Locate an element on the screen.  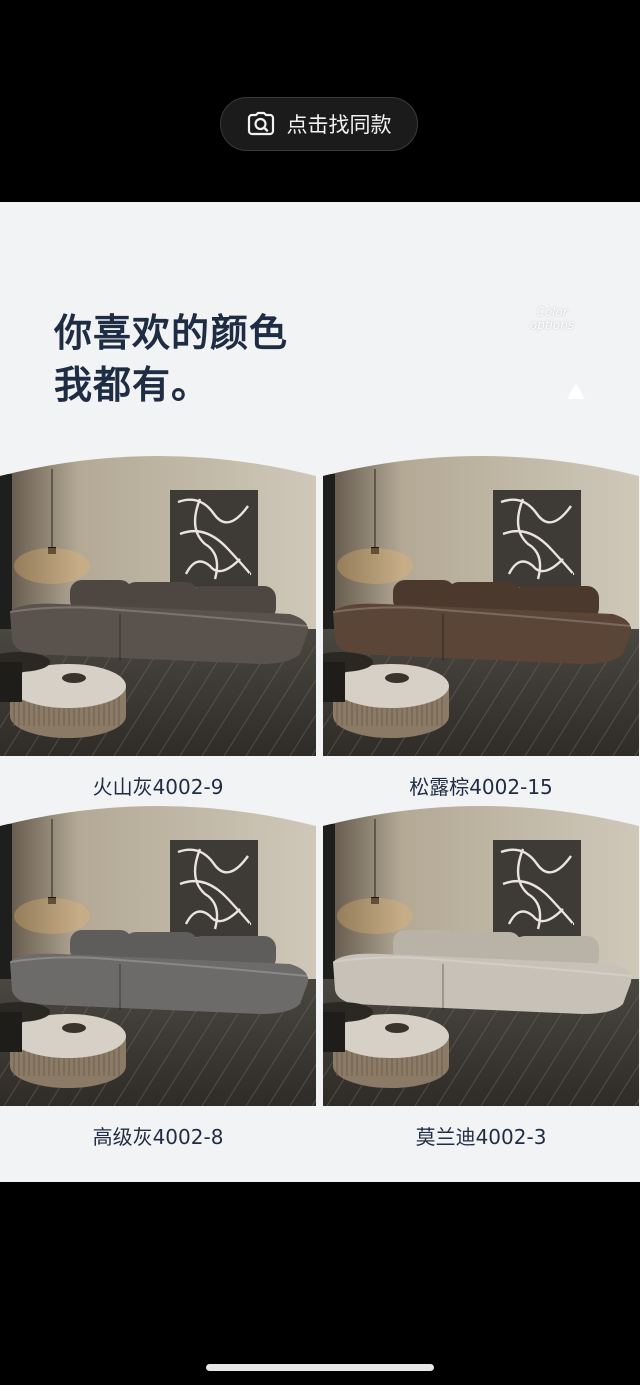
bottom-bar is located at coordinates (320, 1283).